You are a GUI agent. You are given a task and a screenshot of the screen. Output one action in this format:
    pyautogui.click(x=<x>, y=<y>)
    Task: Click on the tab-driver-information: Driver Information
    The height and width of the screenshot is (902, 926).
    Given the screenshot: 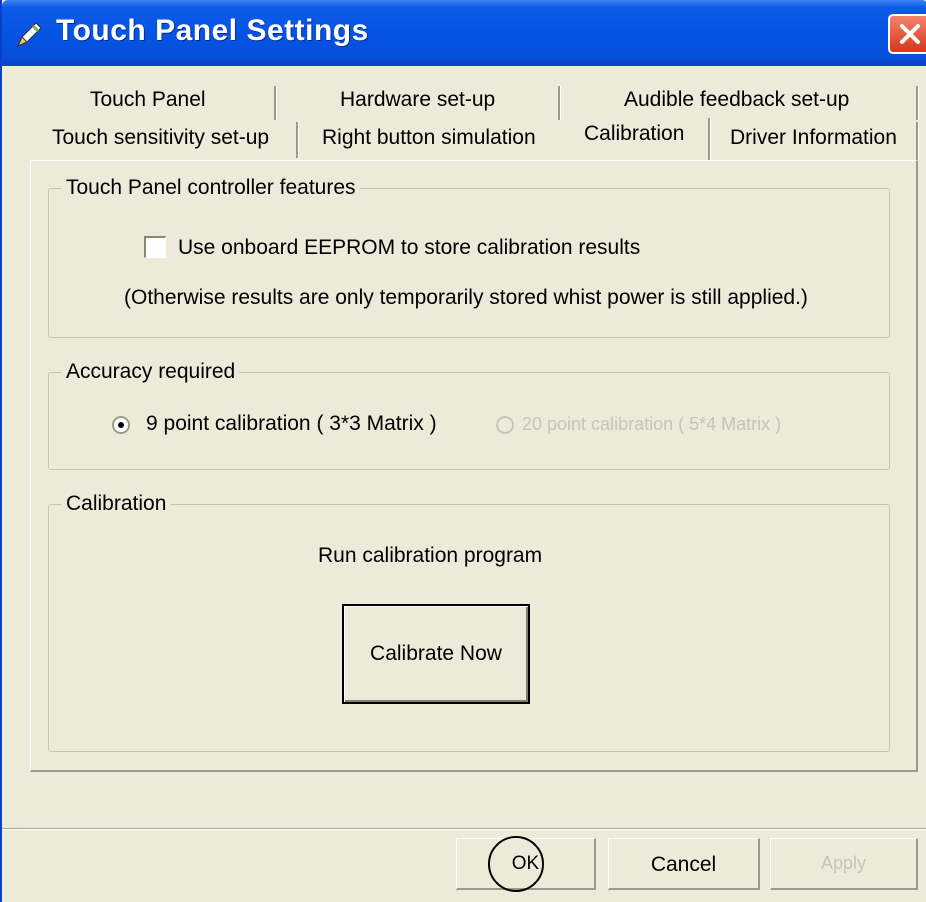 What is the action you would take?
    pyautogui.click(x=813, y=138)
    